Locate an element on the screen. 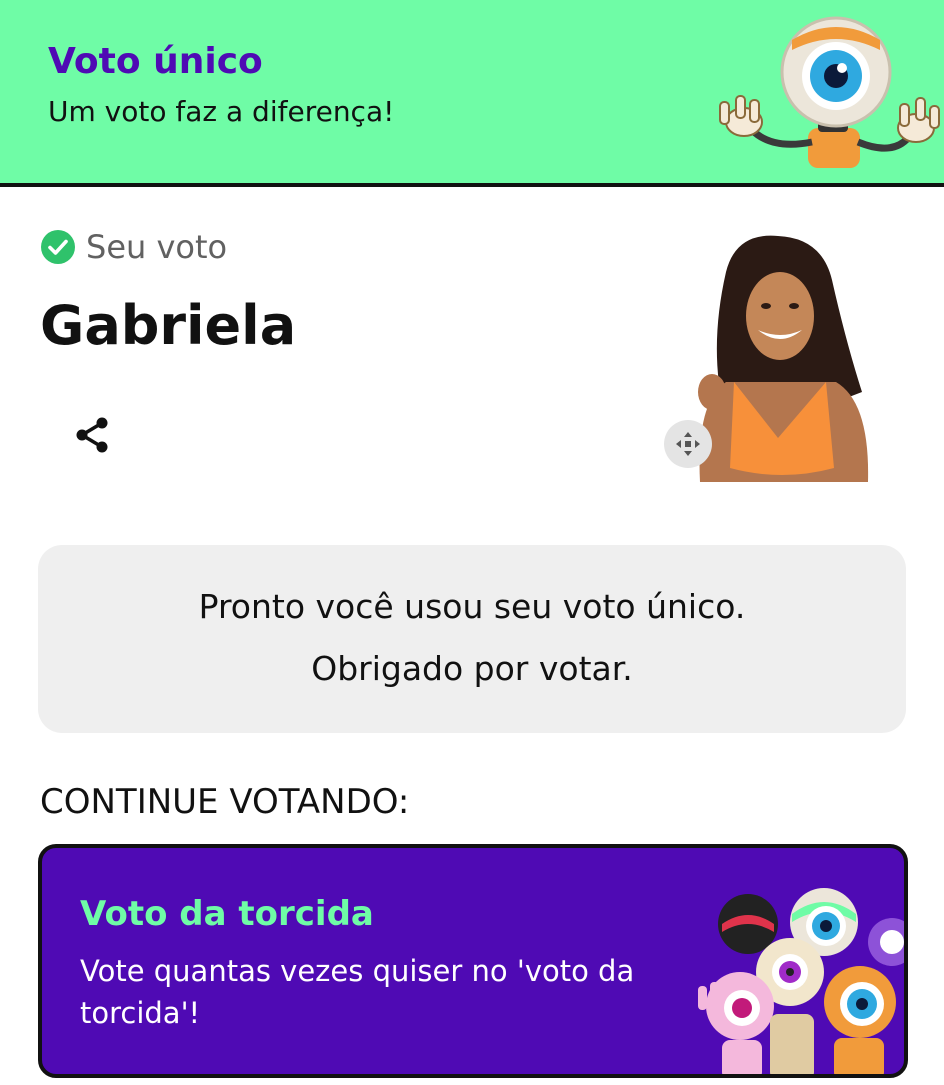  thank-you-message: Obrigado por votar. is located at coordinates (472, 668).